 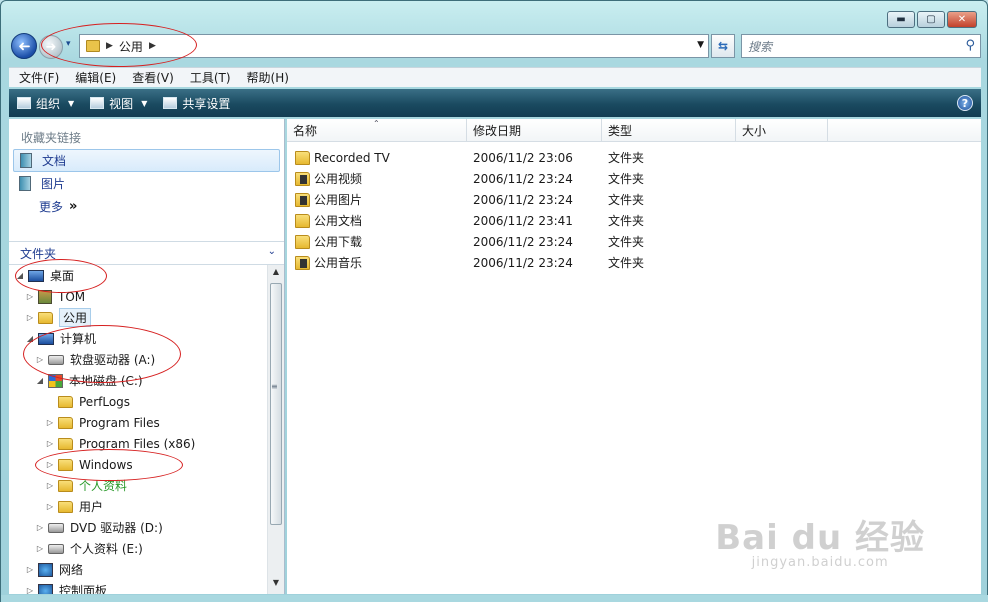 I want to click on help-button: ?, so click(x=965, y=103).